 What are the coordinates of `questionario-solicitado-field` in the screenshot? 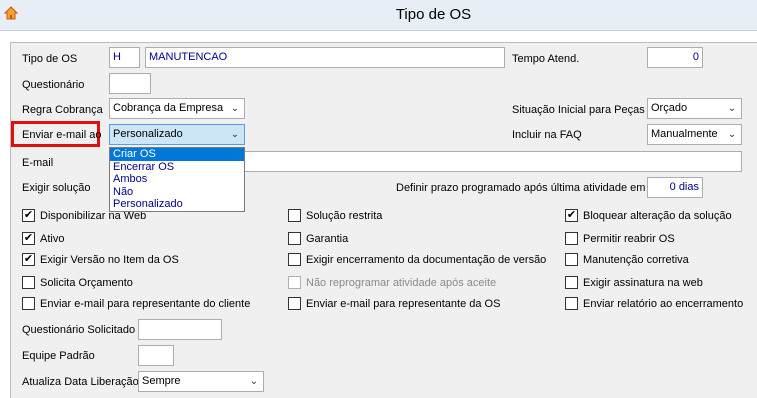 It's located at (180, 329).